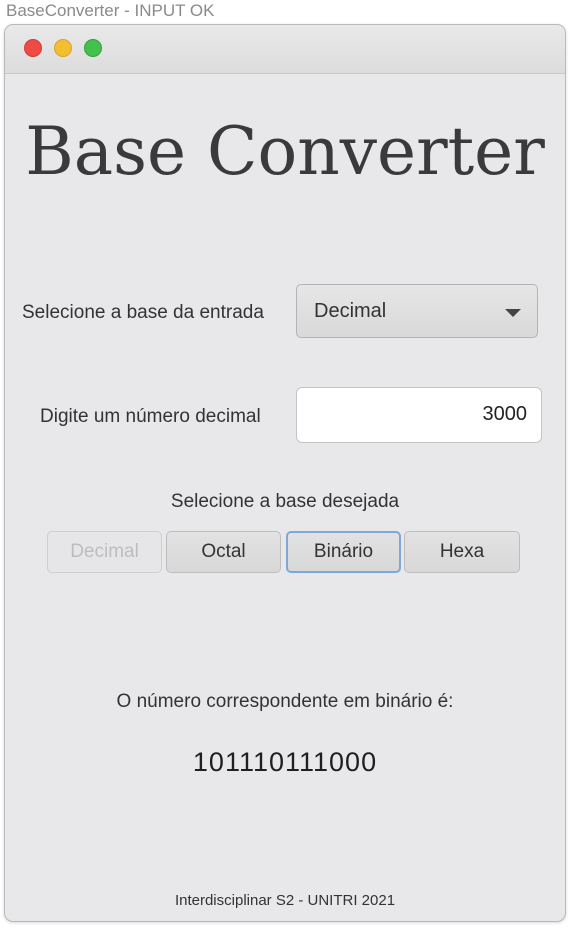  I want to click on outer-window-title: BaseConverter - INPUT OK, so click(110, 10).